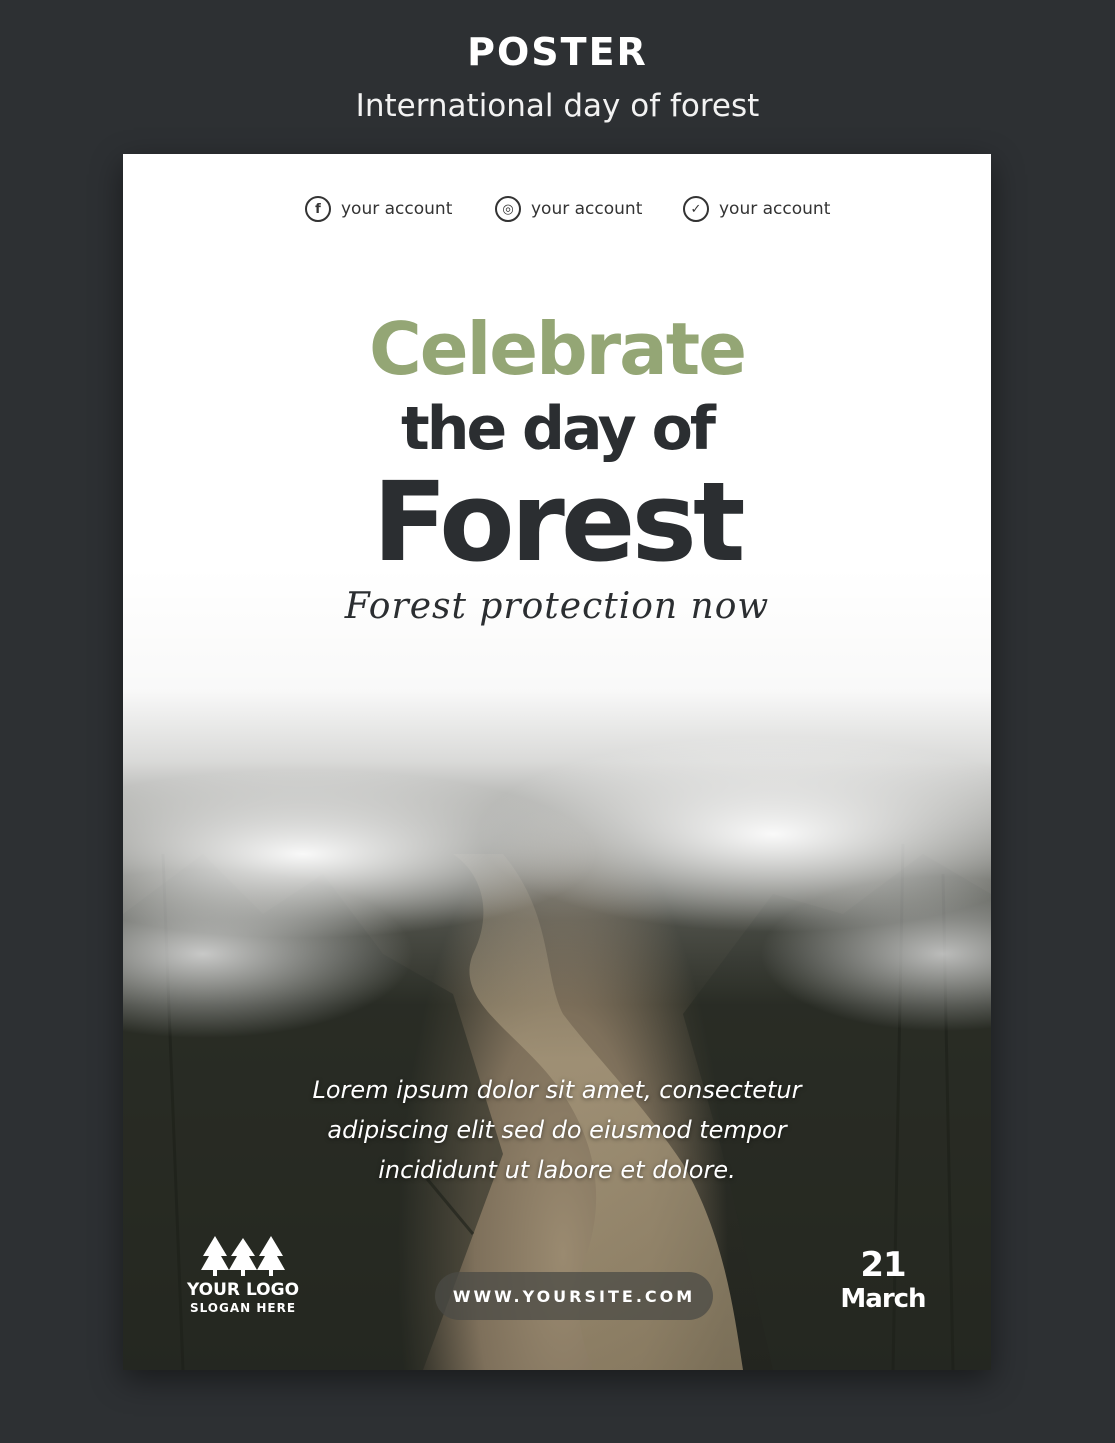 This screenshot has height=1443, width=1115. I want to click on social-twitter: ✓ your account, so click(756, 209).